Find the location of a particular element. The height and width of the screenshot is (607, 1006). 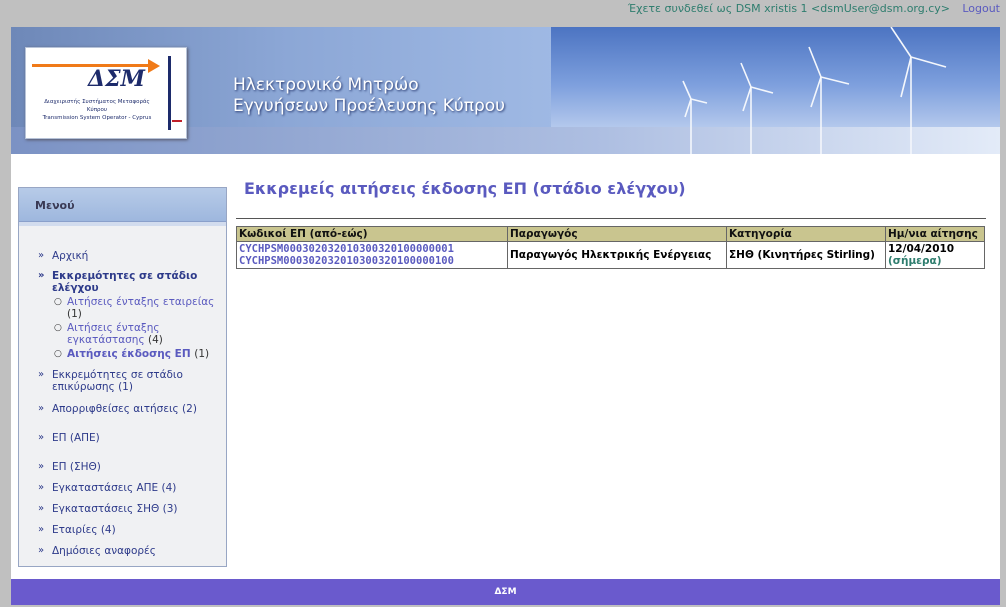

sidebar-item-label: ΕΠ (ΣΗΘ) is located at coordinates (76, 467).